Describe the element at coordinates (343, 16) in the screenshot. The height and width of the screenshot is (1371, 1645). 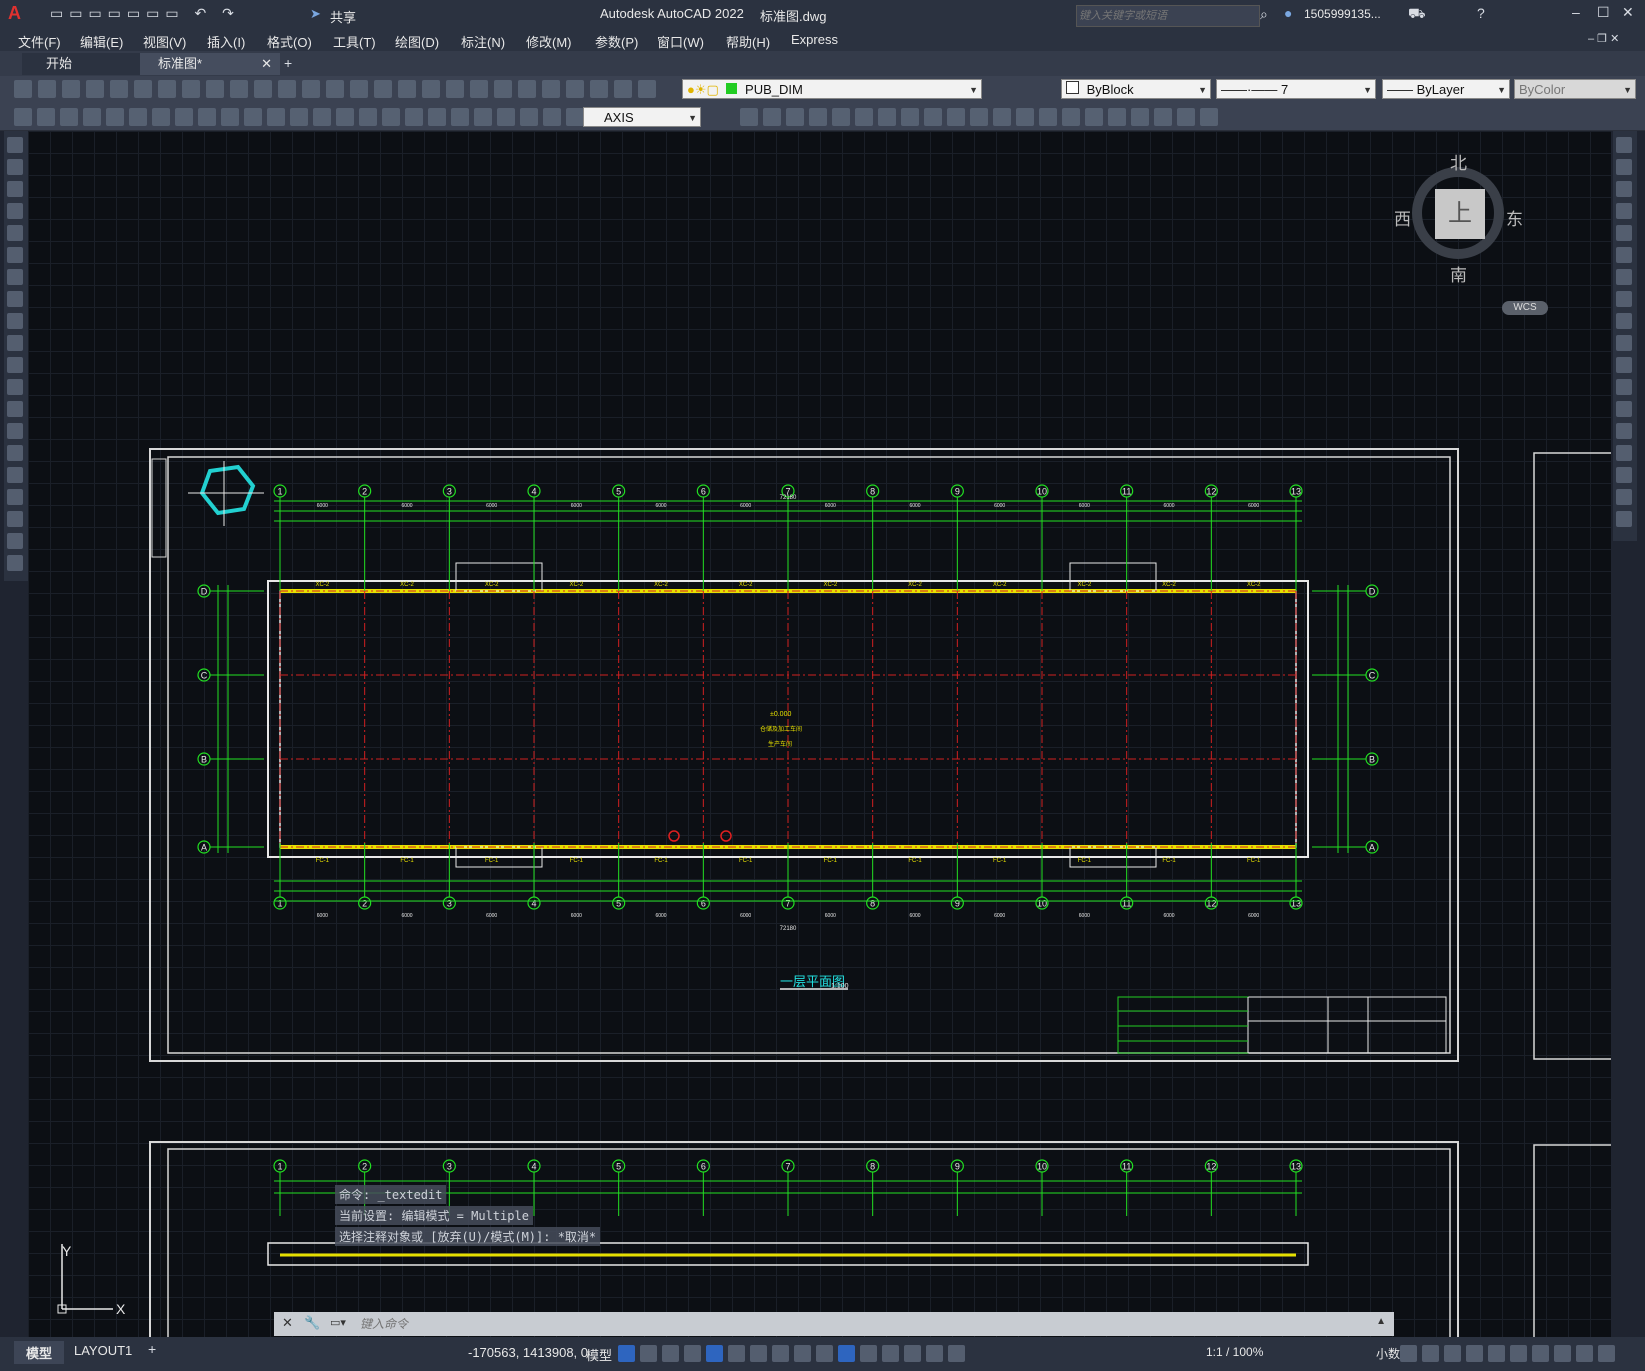
I see `share-button: 共享` at that location.